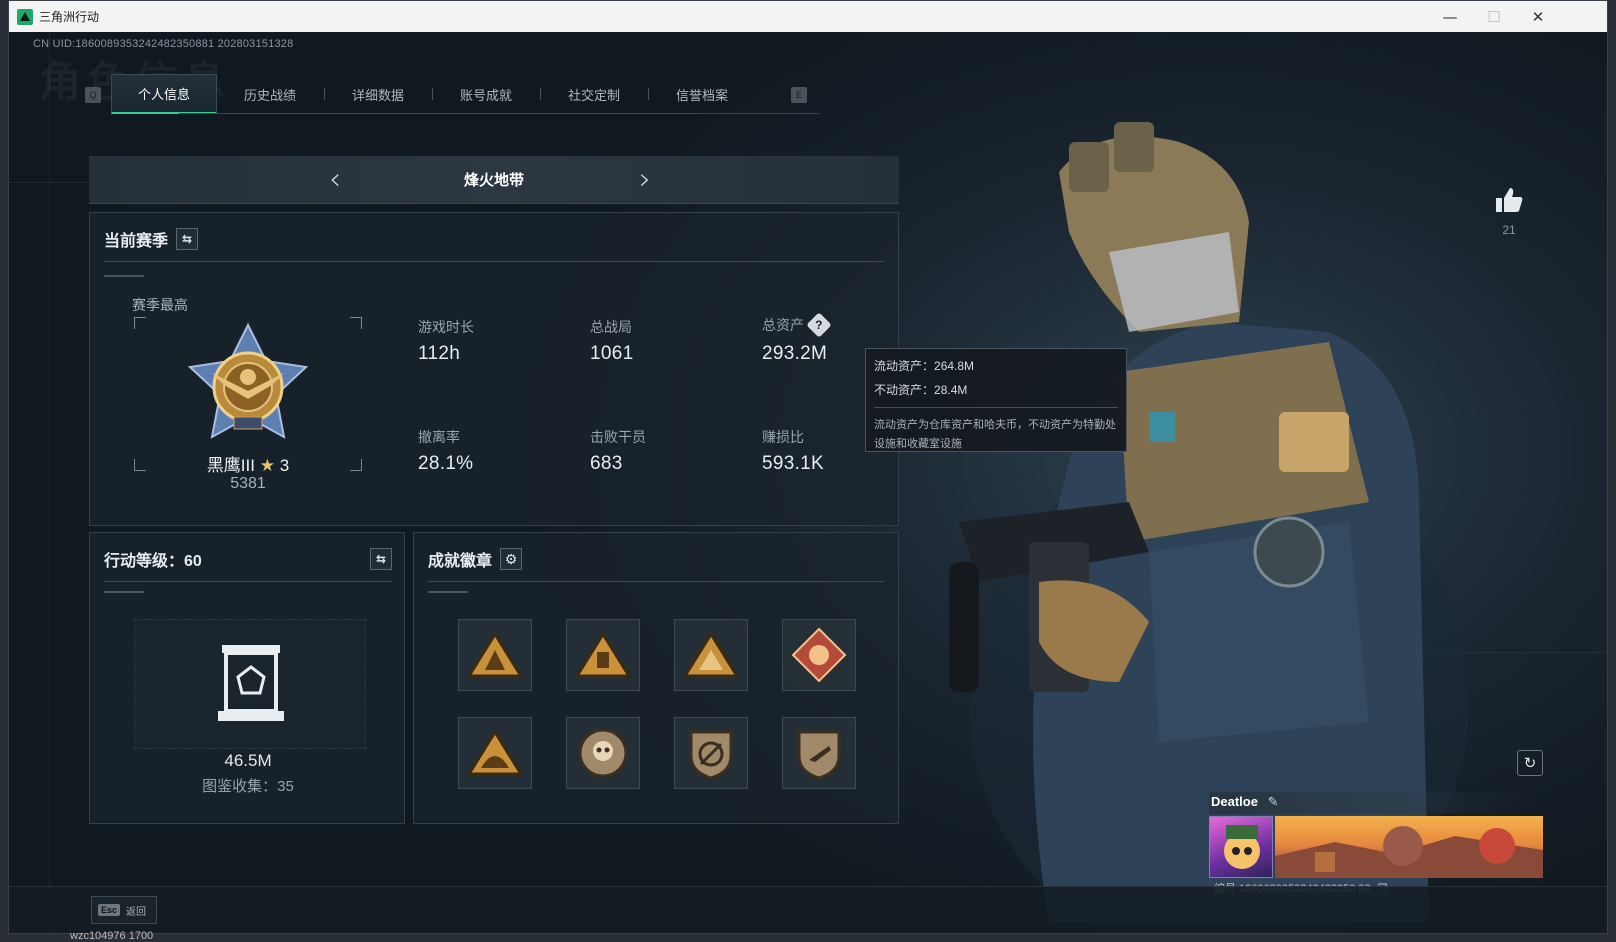 The image size is (1616, 942). What do you see at coordinates (1234, 801) in the screenshot?
I see `player-name: Deatloe` at bounding box center [1234, 801].